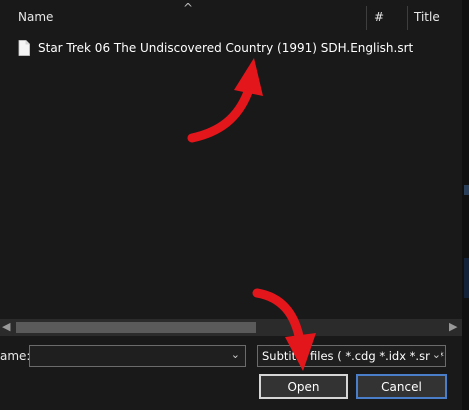 The height and width of the screenshot is (410, 469). Describe the element at coordinates (136, 327) in the screenshot. I see `scrollbar-thumb` at that location.